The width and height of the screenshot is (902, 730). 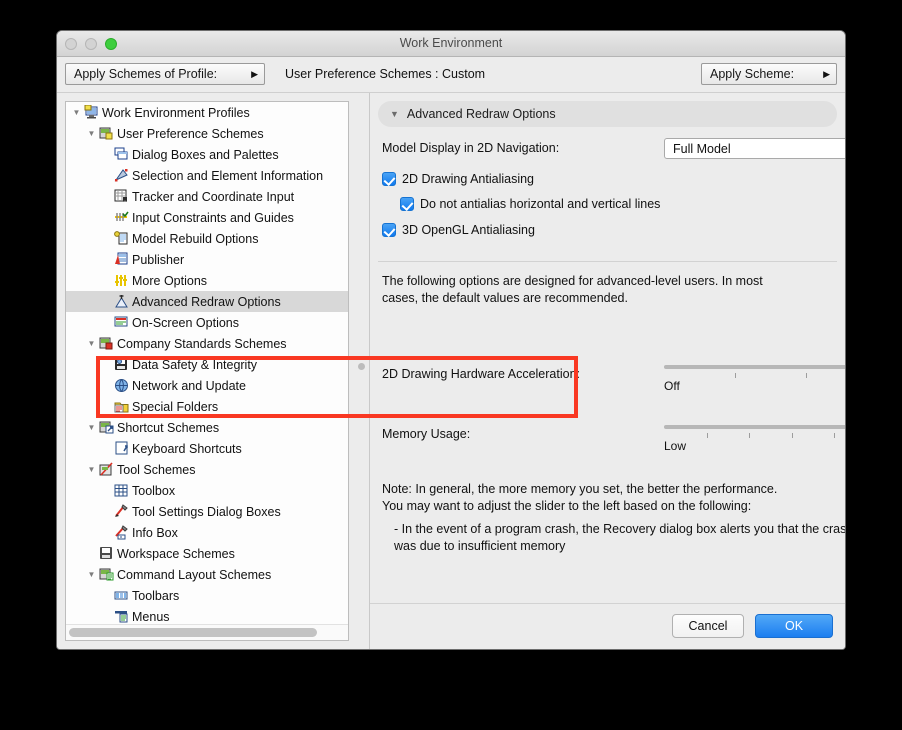 What do you see at coordinates (458, 179) in the screenshot?
I see `checkbox-2d-drawing-antialiasing: 2D Drawing Antialiasing` at bounding box center [458, 179].